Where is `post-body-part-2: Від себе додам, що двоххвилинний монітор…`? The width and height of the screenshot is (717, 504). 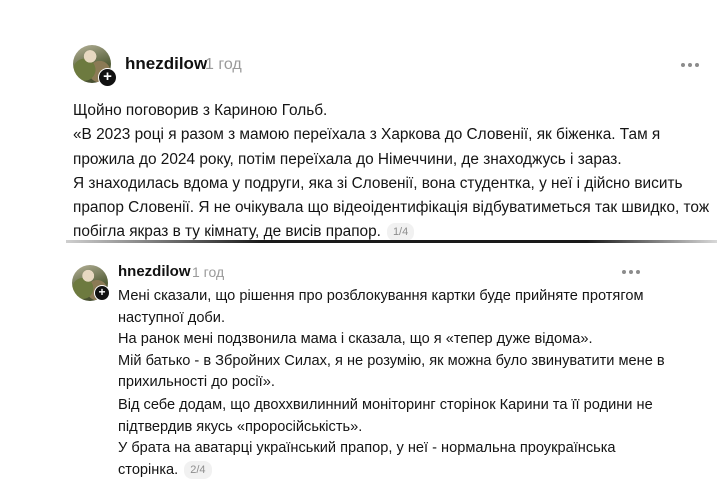
post-body-part-2: Від себе додам, що двоххвилинний монітор… is located at coordinates (398, 438).